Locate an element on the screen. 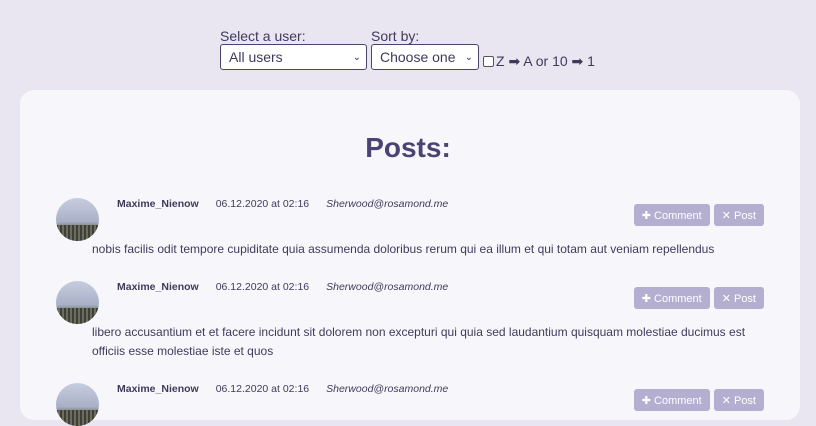  page-title: Posts: is located at coordinates (408, 147).